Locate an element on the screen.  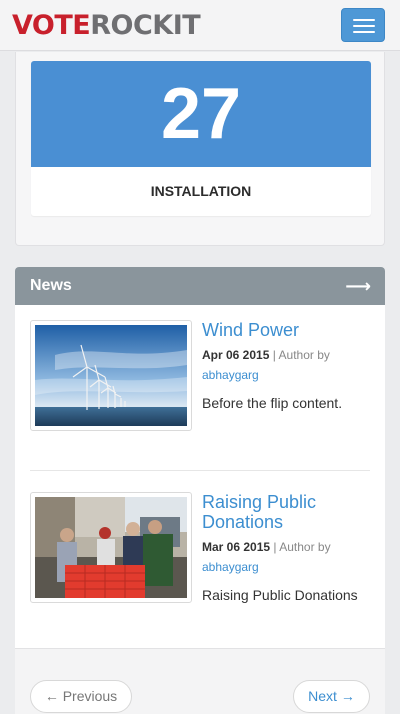
arrow-right-icon: ⟶ is located at coordinates (358, 286).